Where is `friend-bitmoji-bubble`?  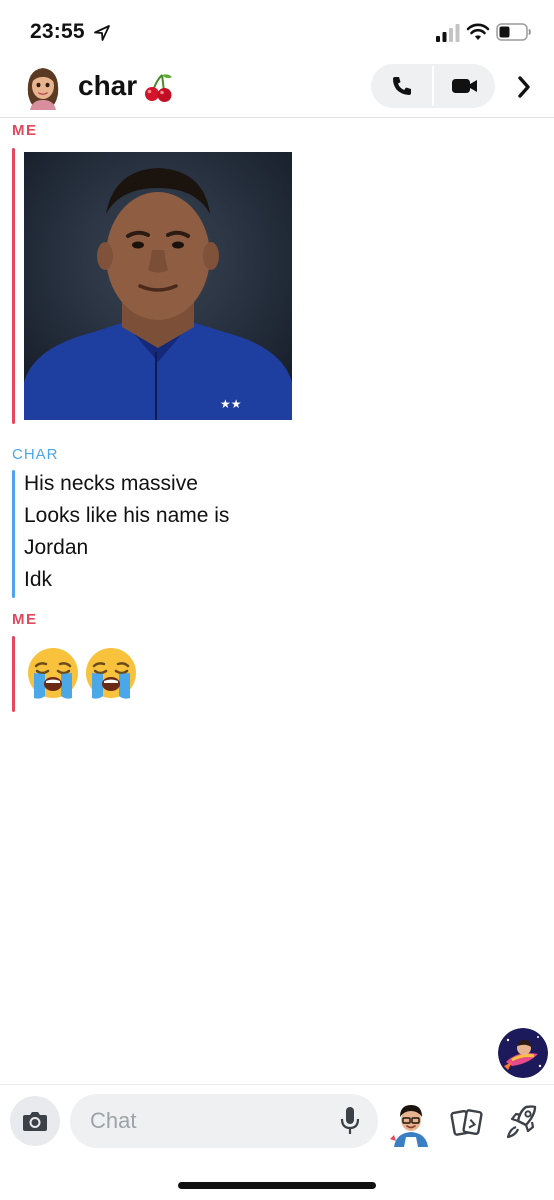 friend-bitmoji-bubble is located at coordinates (523, 1053).